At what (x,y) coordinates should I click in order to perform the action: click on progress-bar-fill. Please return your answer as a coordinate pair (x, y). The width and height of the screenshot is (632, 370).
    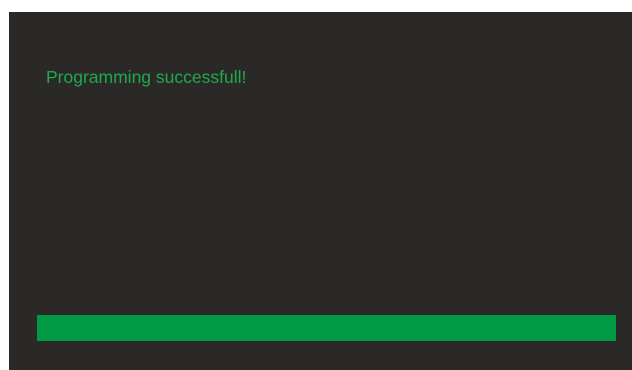
    Looking at the image, I should click on (326, 328).